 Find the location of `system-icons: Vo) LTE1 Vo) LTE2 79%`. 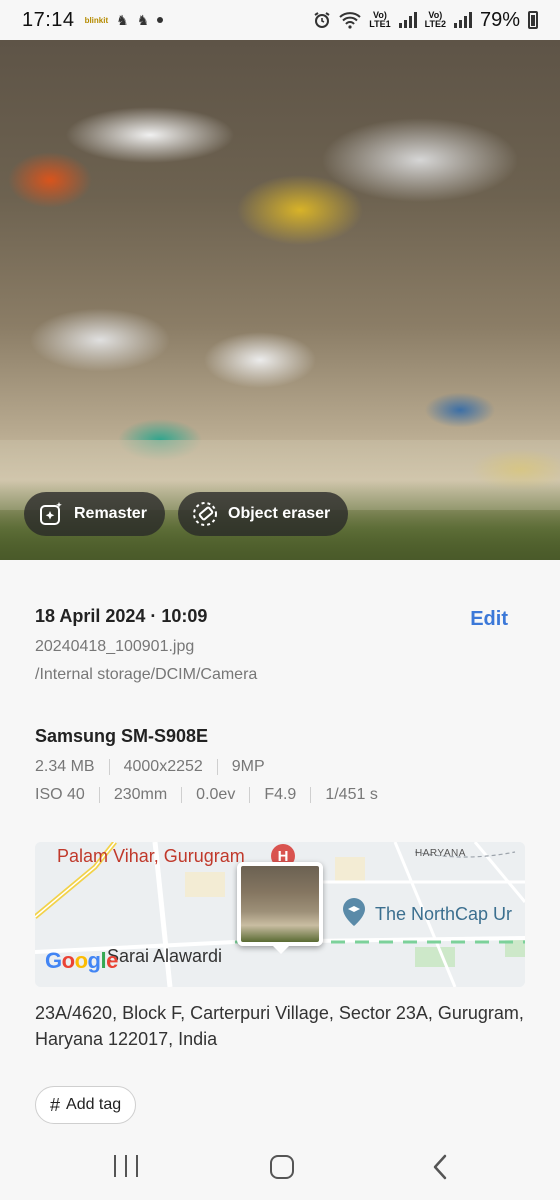

system-icons: Vo) LTE1 Vo) LTE2 79% is located at coordinates (425, 20).